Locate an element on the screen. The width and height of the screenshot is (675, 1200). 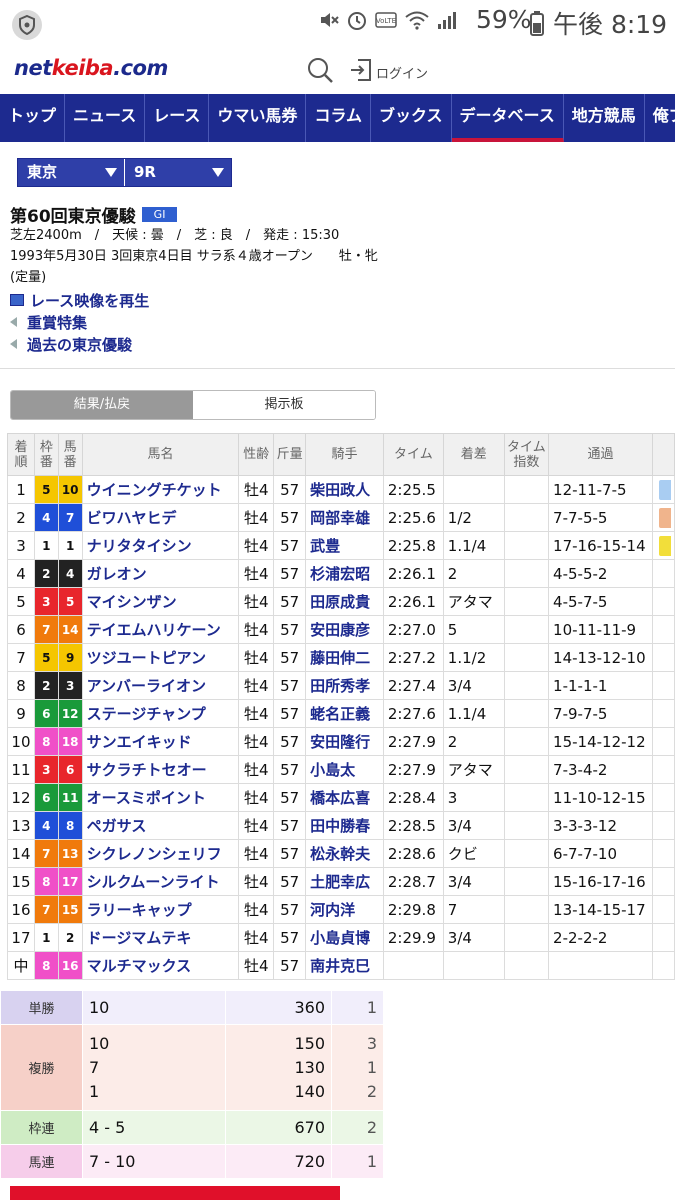
jockey-link: 藤田伸二 is located at coordinates (344, 657).